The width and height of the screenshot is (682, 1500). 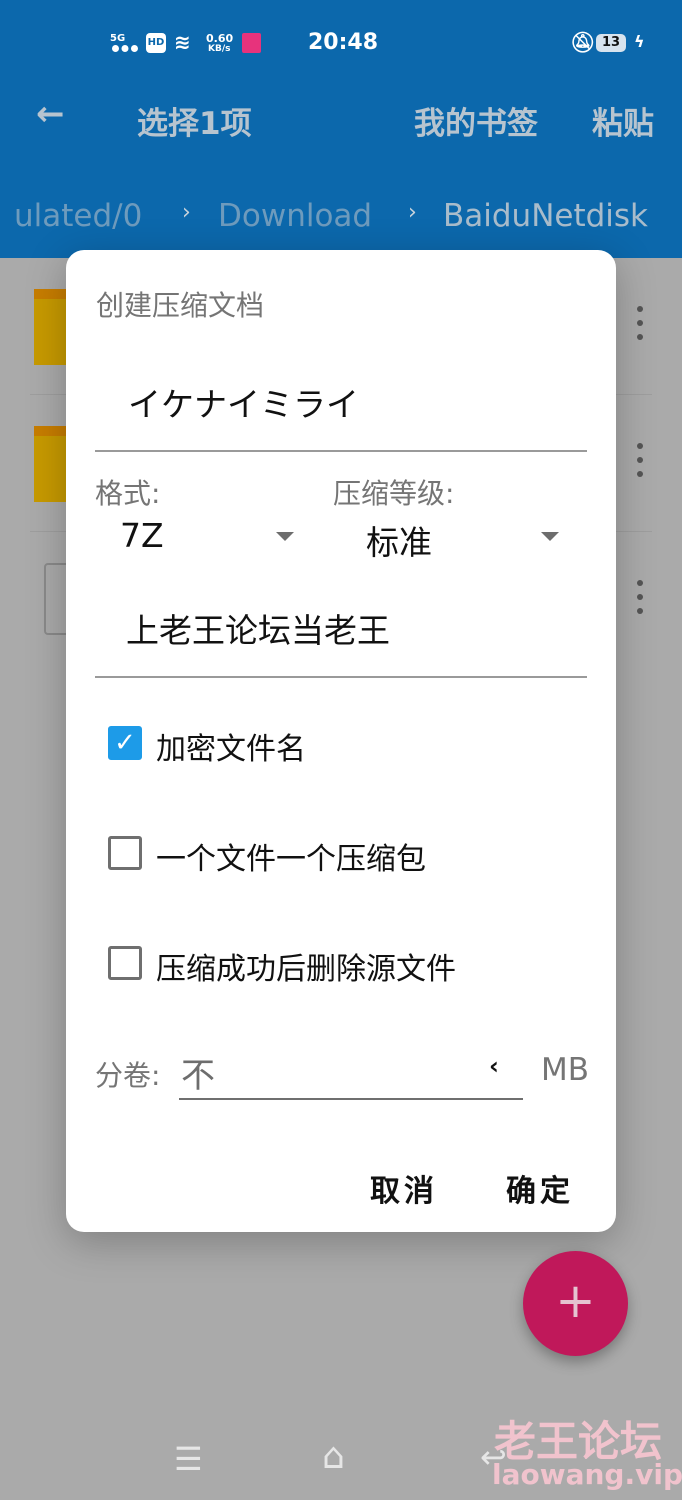 I want to click on split-label: 分卷:, so click(x=128, y=1075).